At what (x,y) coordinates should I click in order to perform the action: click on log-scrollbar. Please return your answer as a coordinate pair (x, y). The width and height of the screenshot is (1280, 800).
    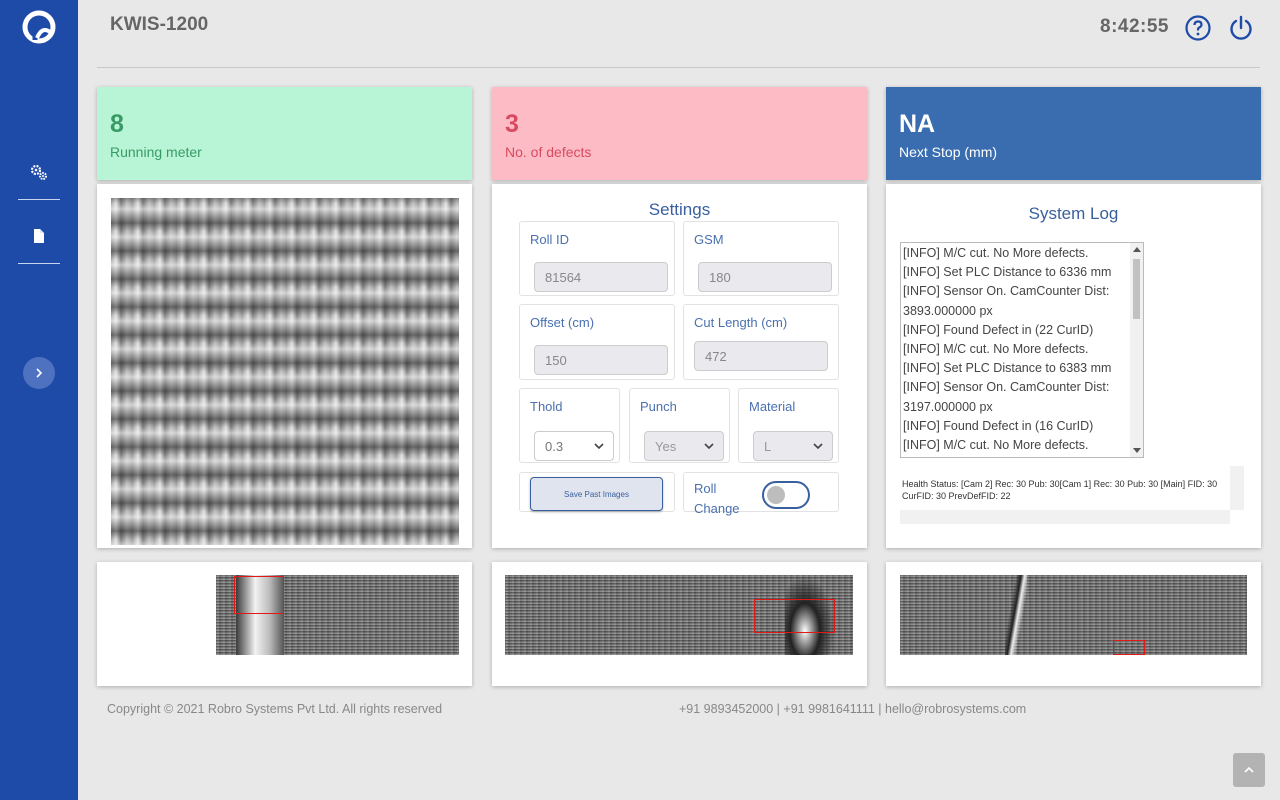
    Looking at the image, I should click on (1136, 350).